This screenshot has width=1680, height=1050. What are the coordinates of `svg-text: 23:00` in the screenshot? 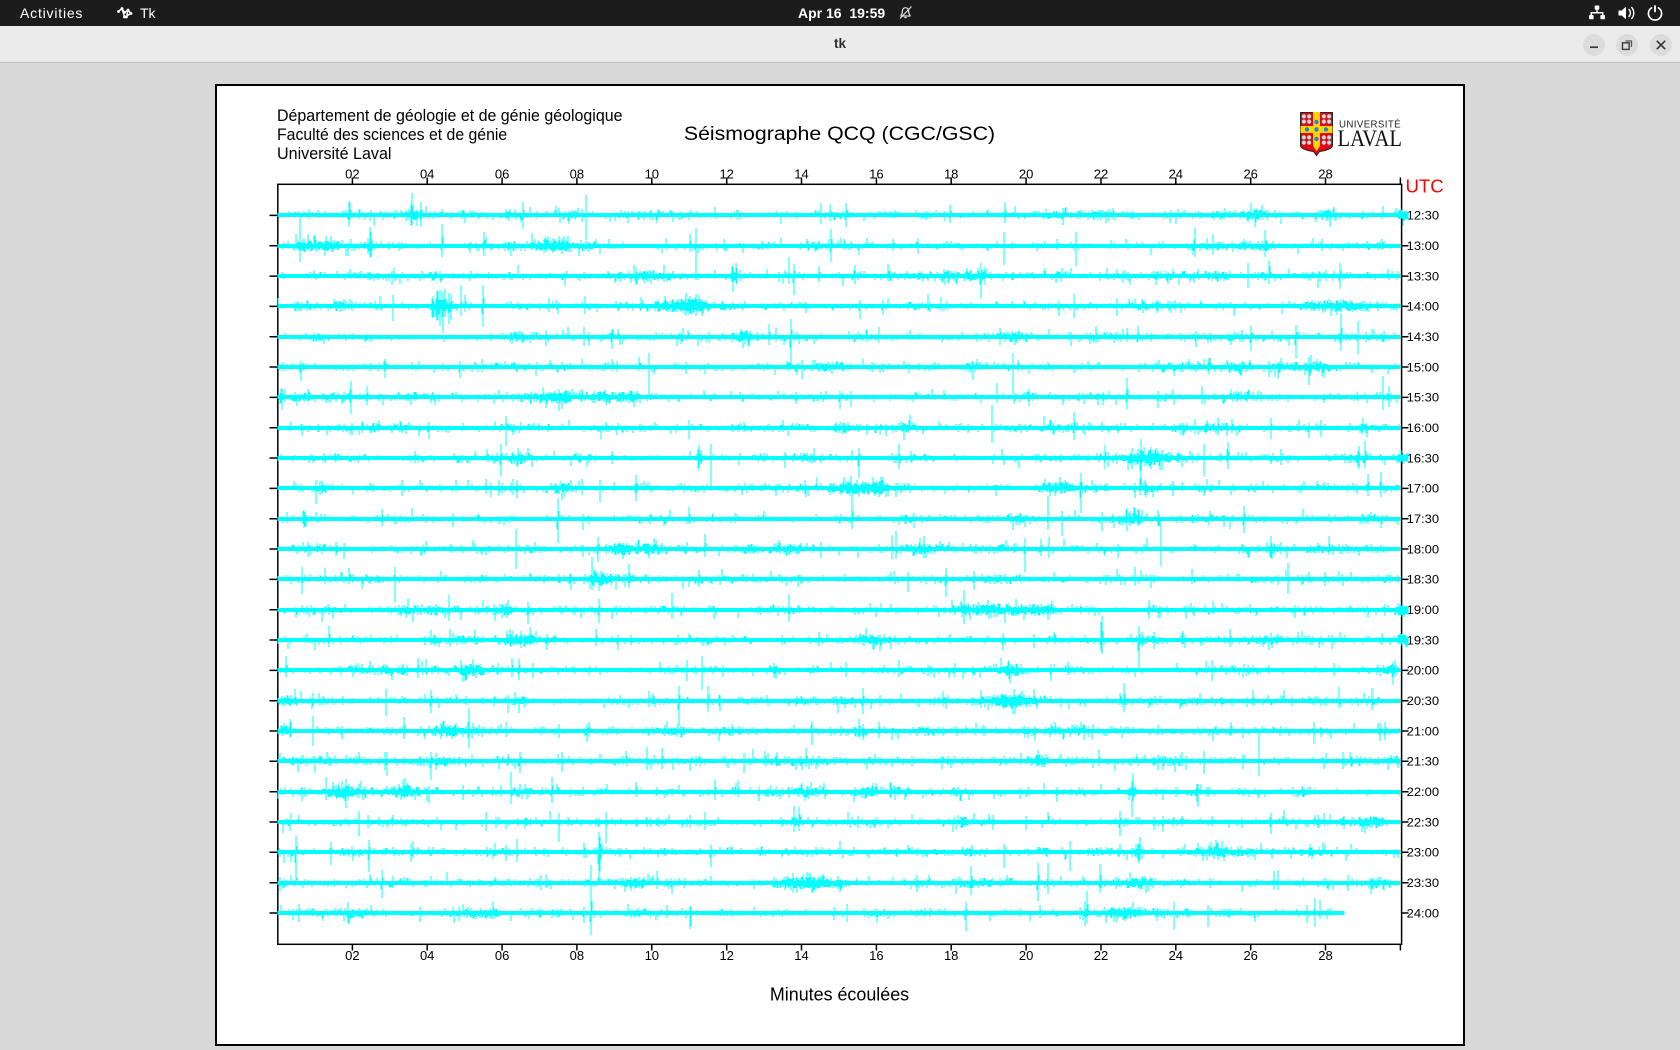 It's located at (1423, 853).